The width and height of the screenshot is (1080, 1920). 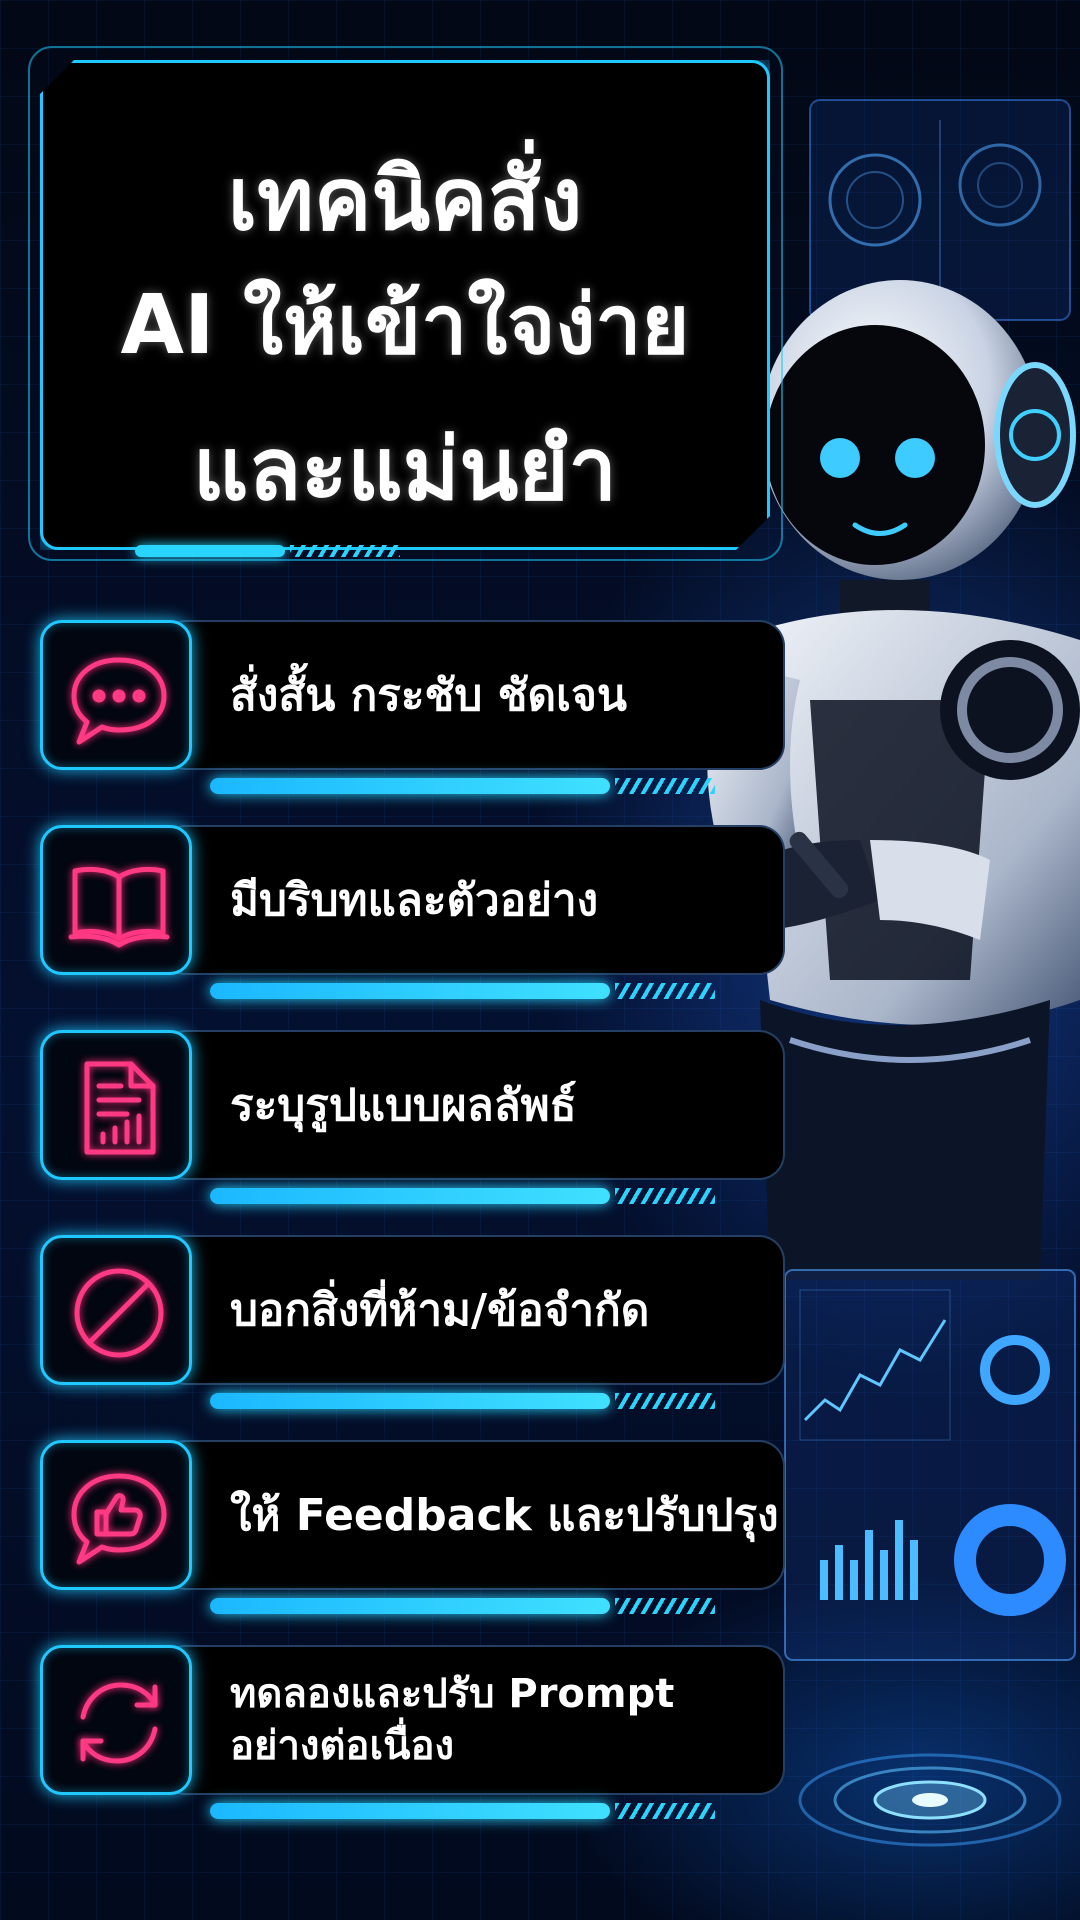 I want to click on title-line-3: และแม่นยำ, so click(x=405, y=470).